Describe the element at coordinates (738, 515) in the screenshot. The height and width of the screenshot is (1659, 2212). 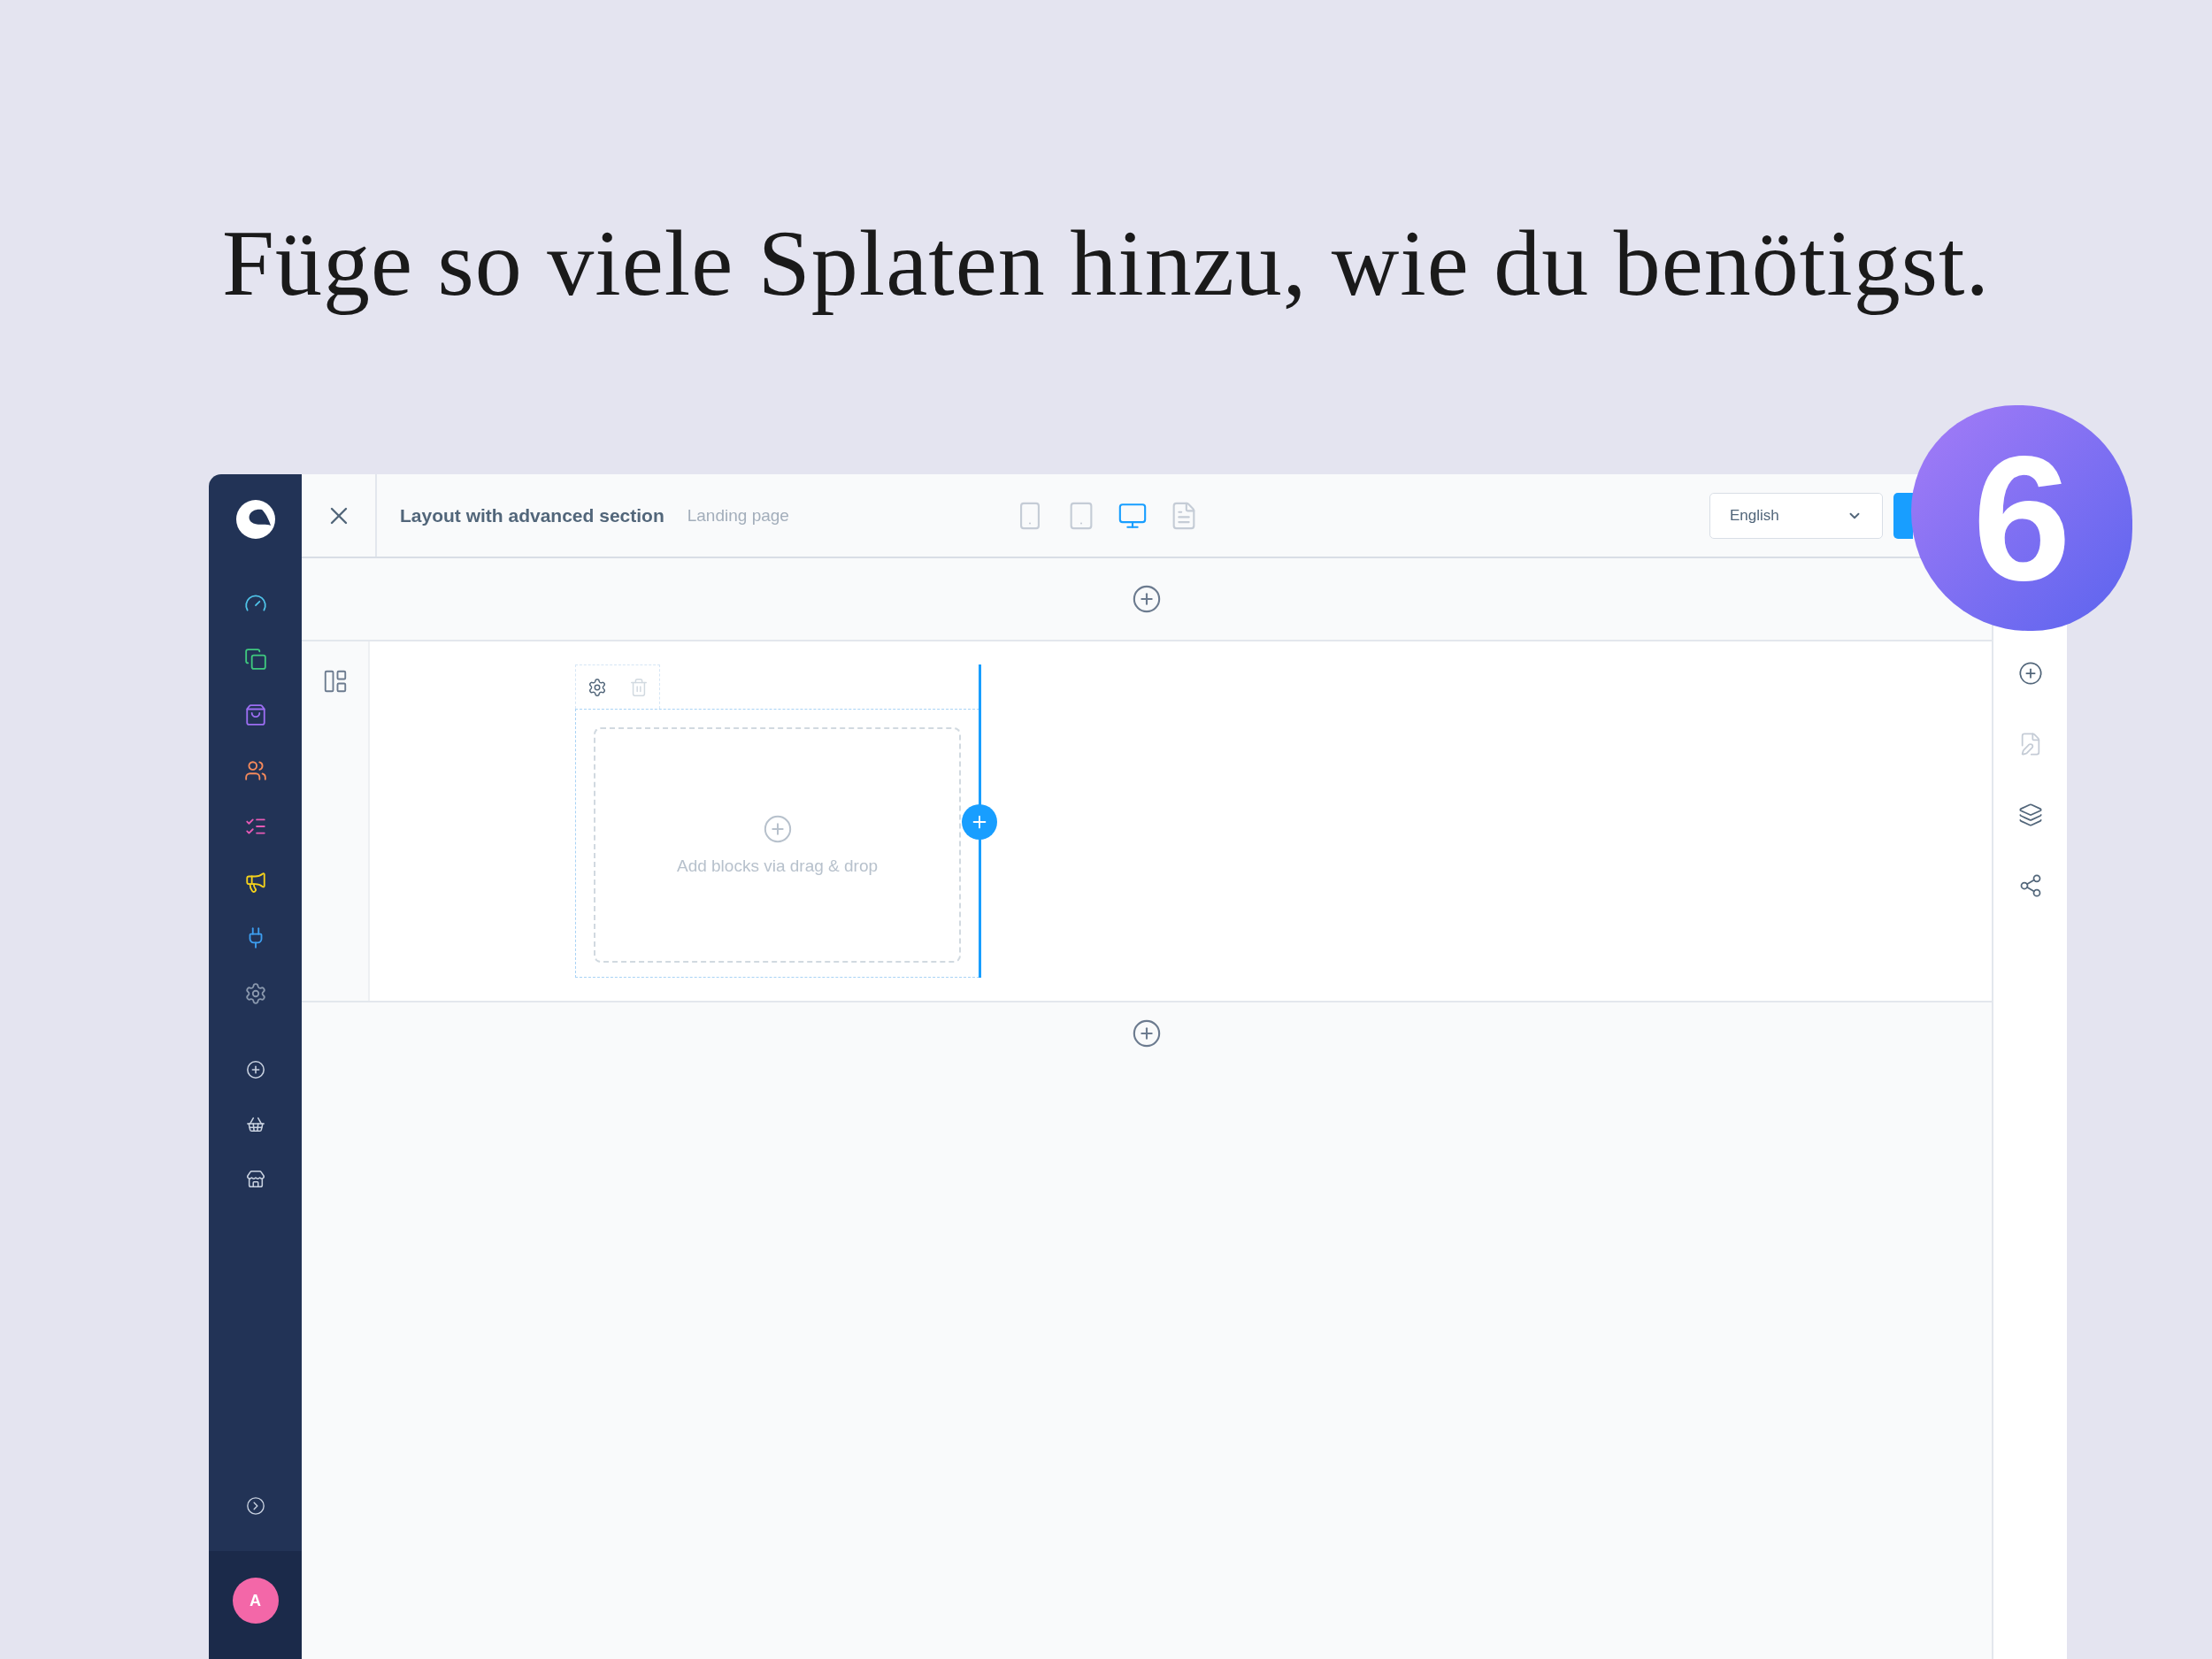
I see `page-type: Landing page` at that location.